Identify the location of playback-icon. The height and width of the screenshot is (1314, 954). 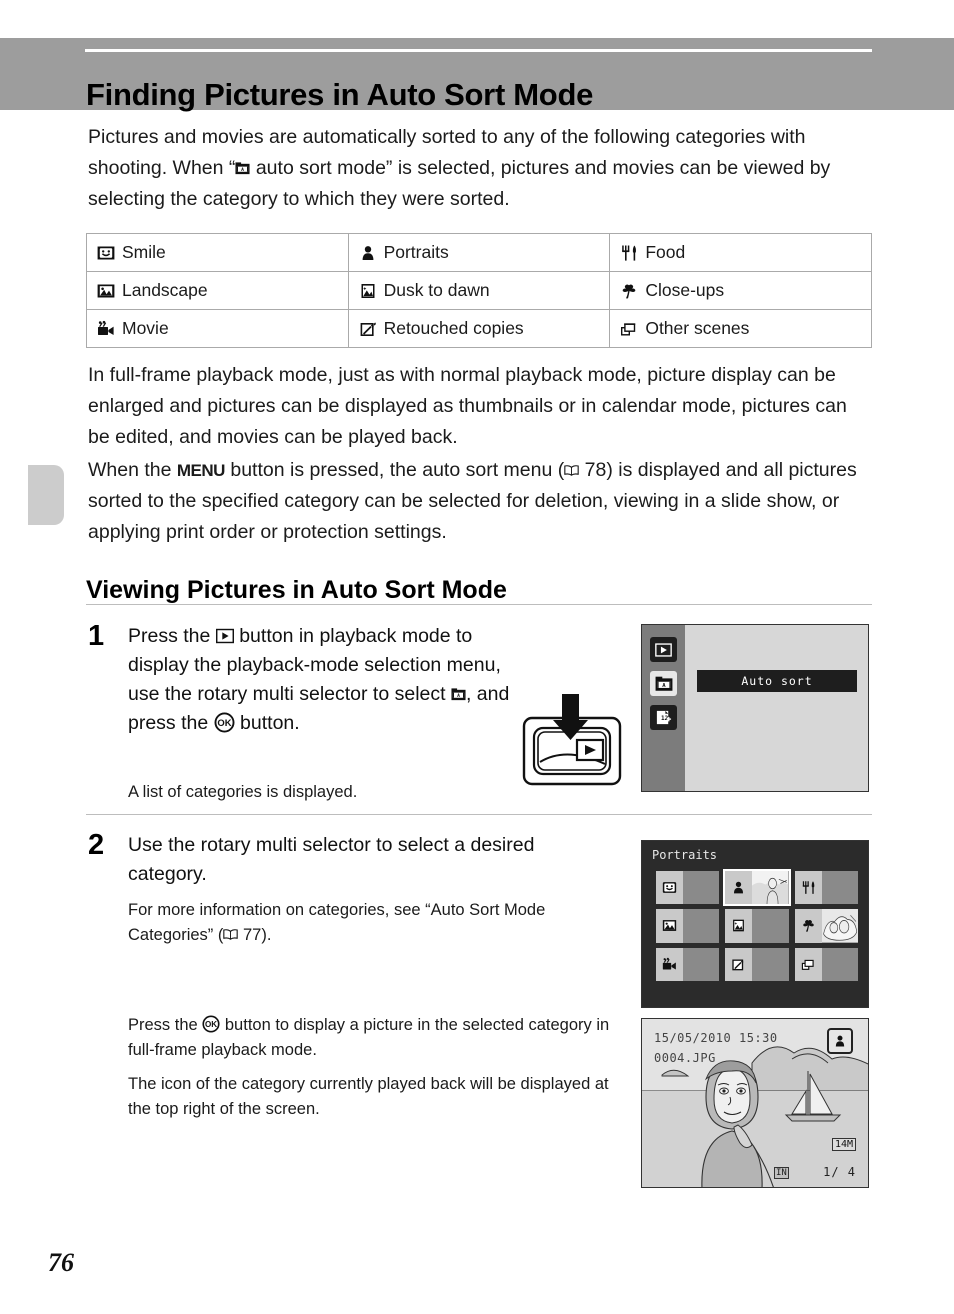
(224, 636).